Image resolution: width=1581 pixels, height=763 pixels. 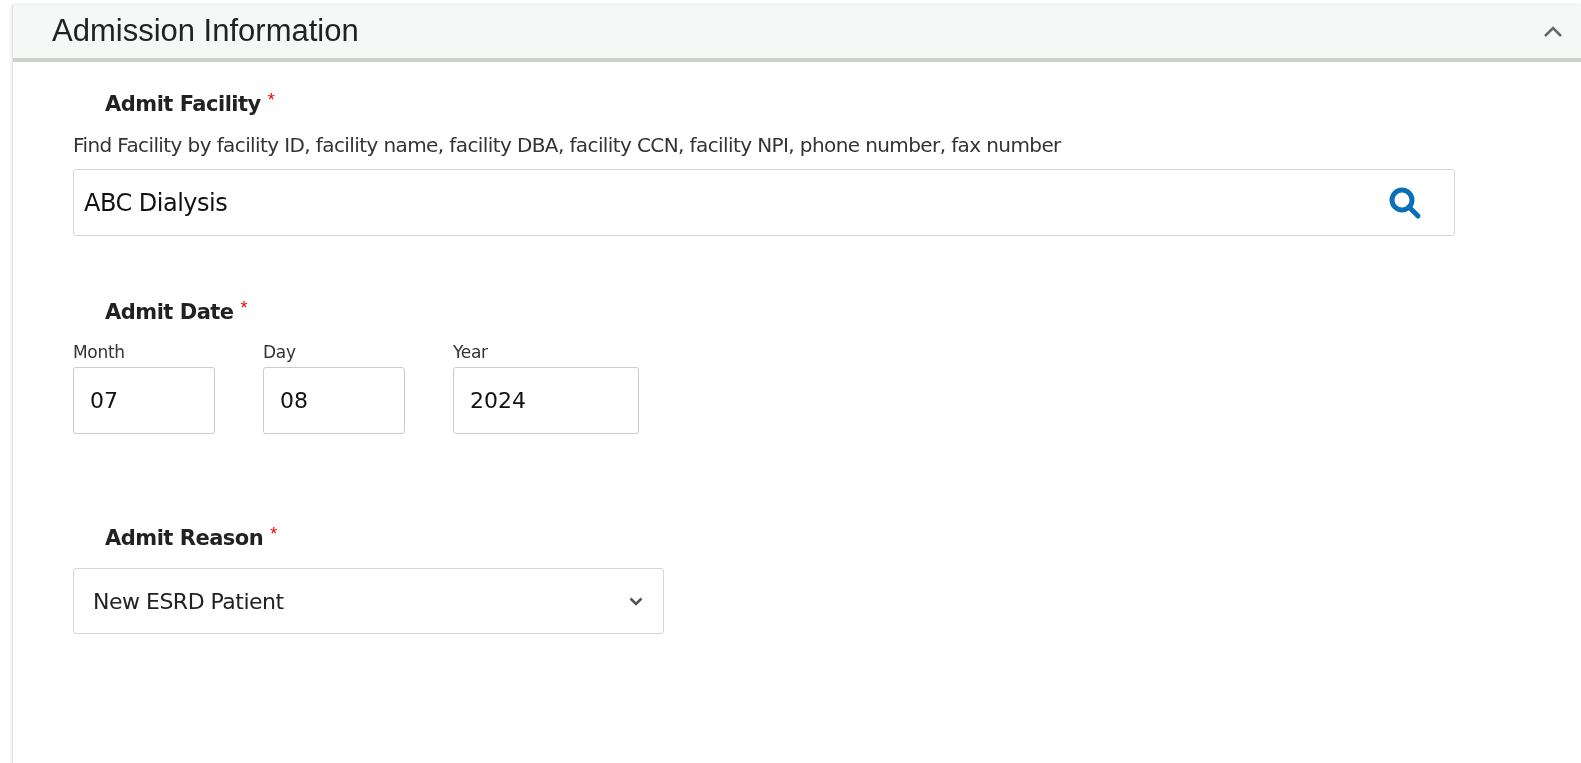 I want to click on section-title: Admission Information, so click(x=205, y=31).